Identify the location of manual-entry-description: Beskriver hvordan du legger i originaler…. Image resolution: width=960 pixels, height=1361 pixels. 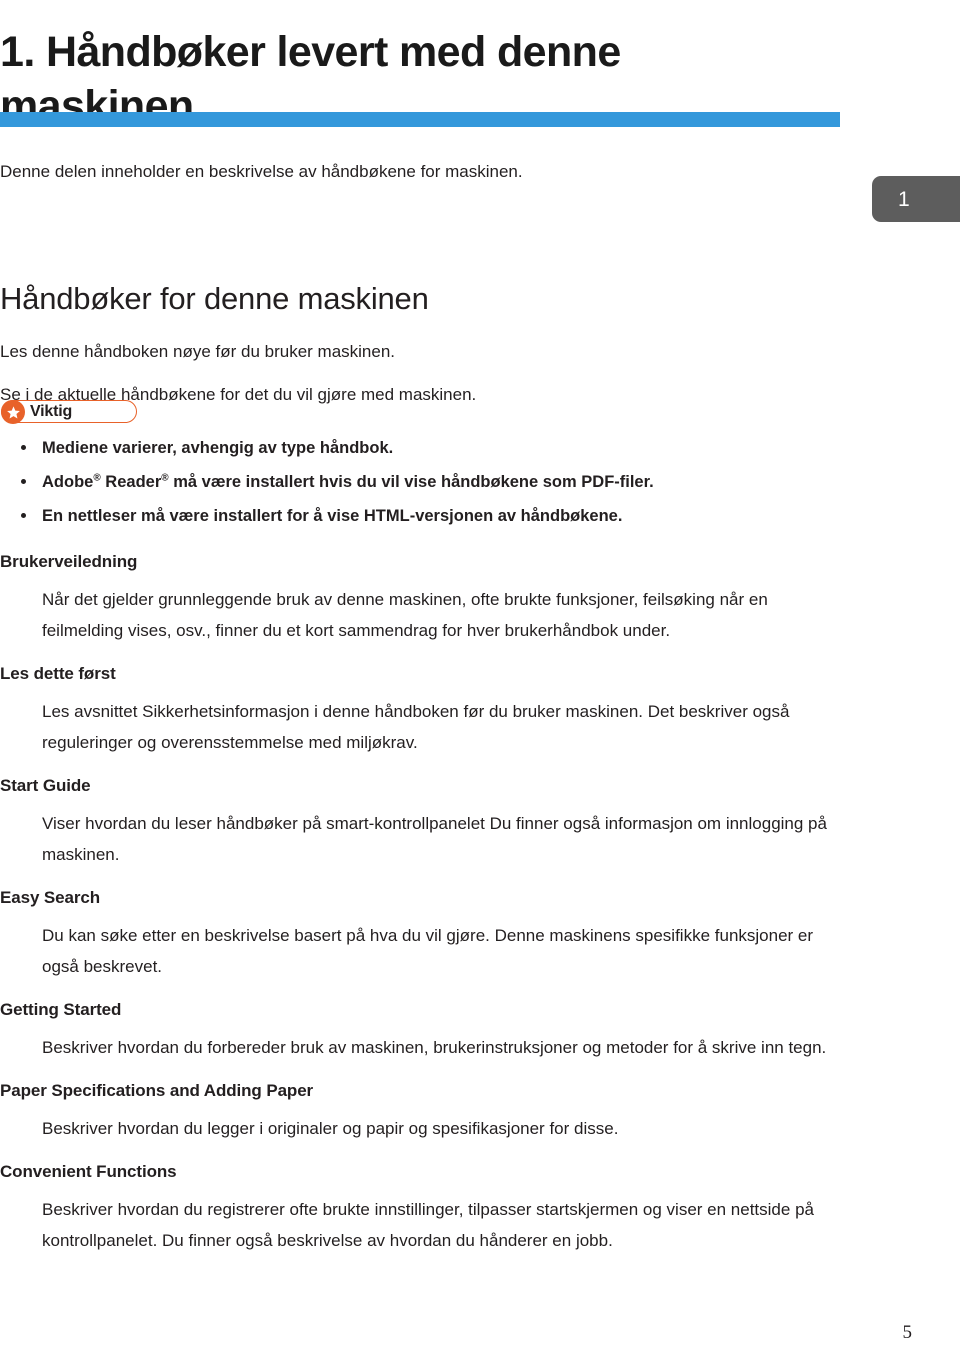
(330, 1128).